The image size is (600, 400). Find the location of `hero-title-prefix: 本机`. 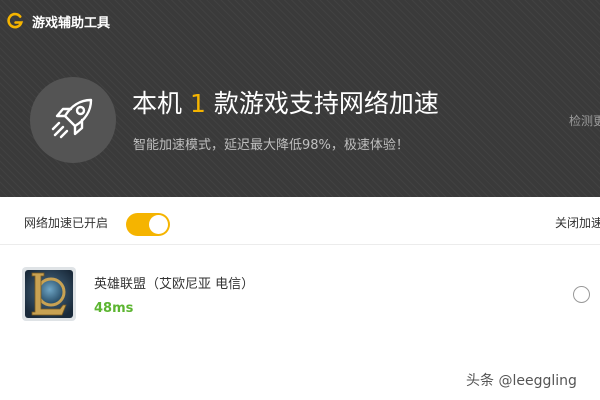

hero-title-prefix: 本机 is located at coordinates (157, 103).